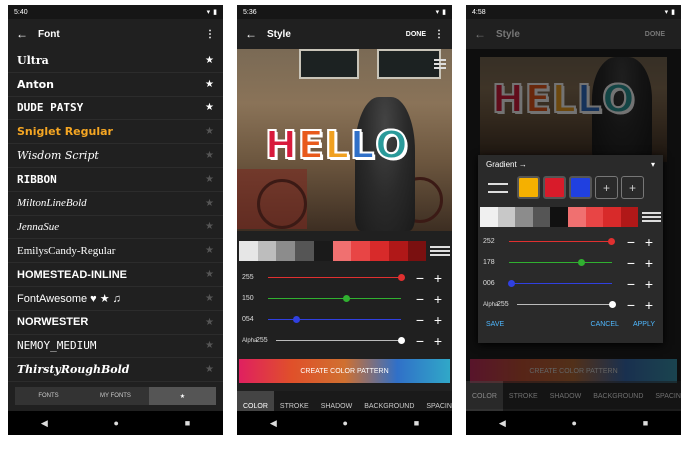  Describe the element at coordinates (566, 396) in the screenshot. I see `tab-shadow: SHADOW` at that location.